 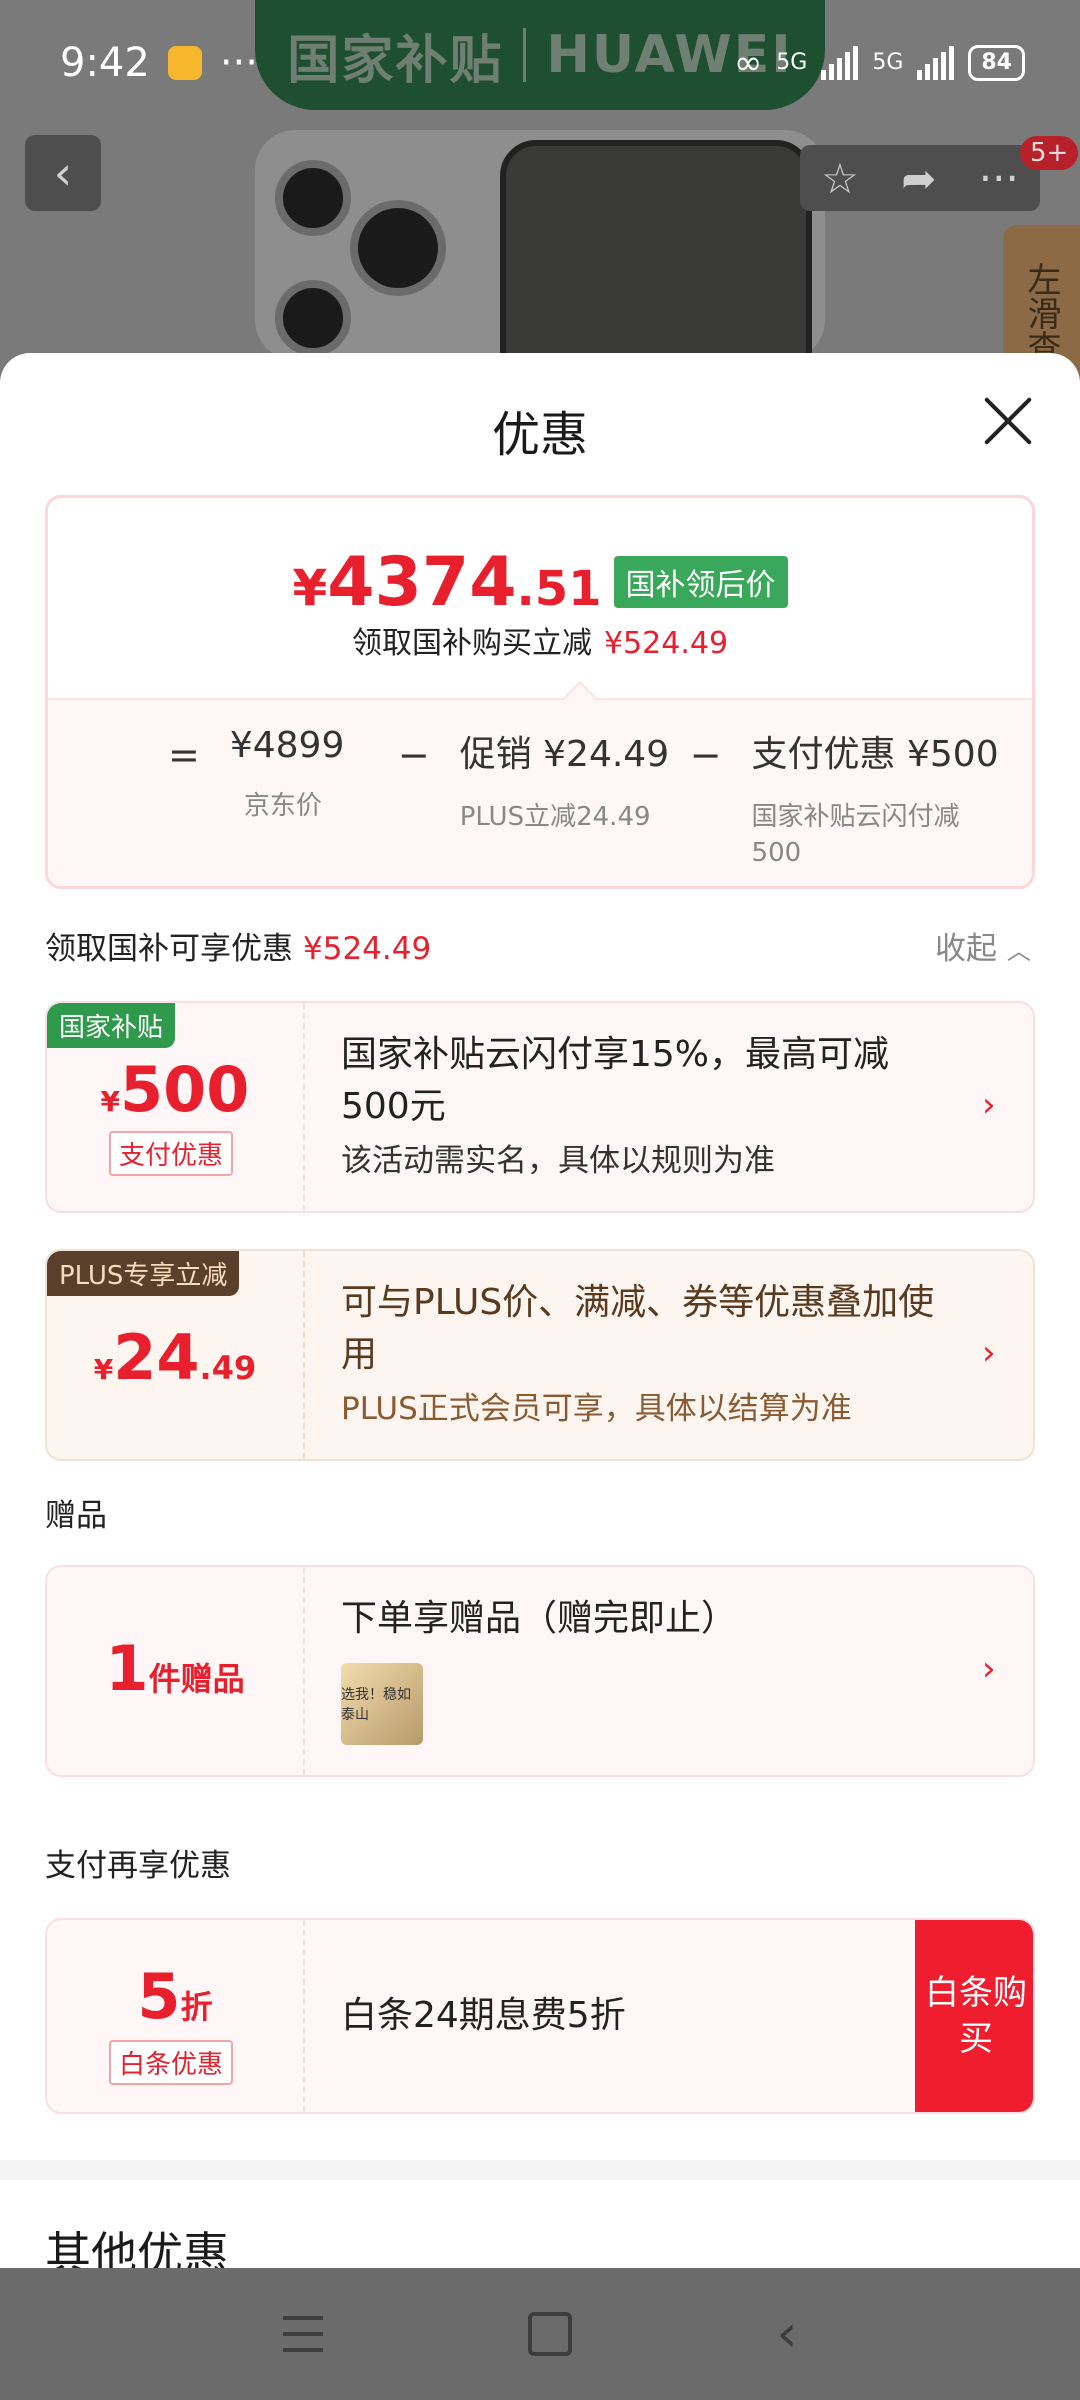 What do you see at coordinates (999, 178) in the screenshot?
I see `more-icon: ···` at bounding box center [999, 178].